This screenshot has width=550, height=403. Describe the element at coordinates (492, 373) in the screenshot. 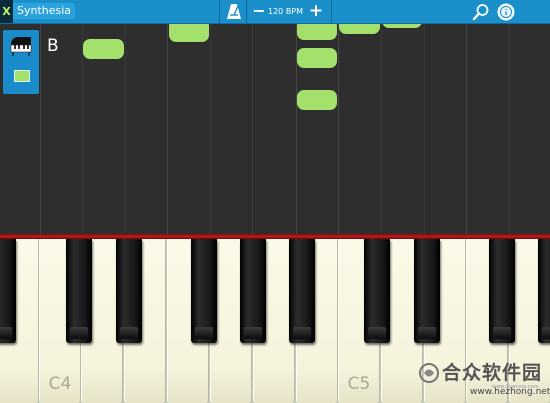

I see `watermark-text: 合众软件园` at that location.